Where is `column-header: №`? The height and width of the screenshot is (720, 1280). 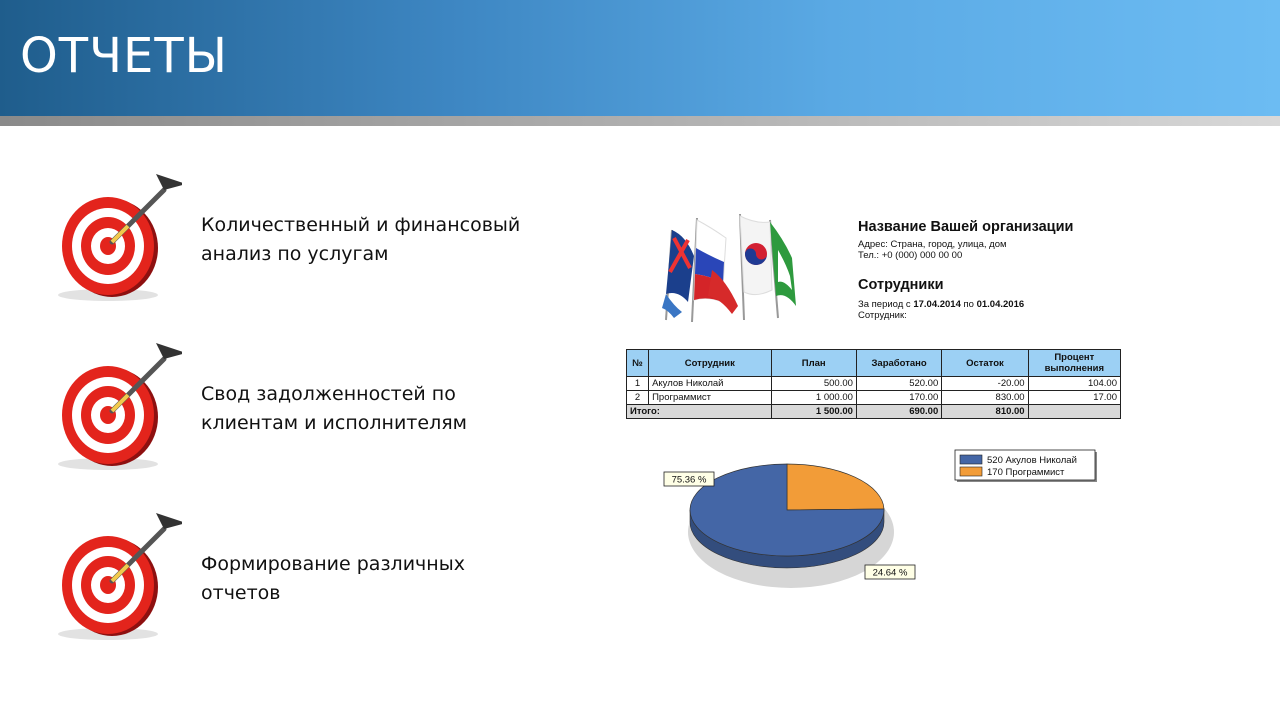 column-header: № is located at coordinates (637, 363).